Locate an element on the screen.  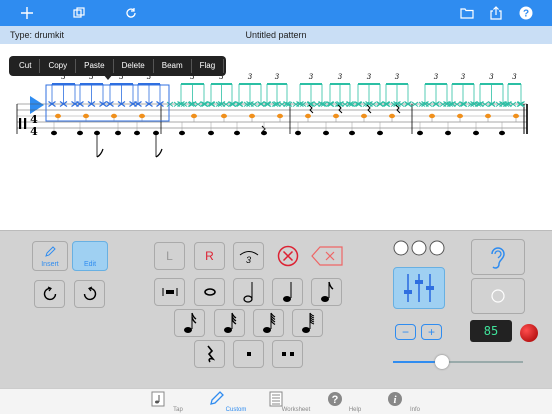
tab-help: ? Help is located at coordinates (338, 402).